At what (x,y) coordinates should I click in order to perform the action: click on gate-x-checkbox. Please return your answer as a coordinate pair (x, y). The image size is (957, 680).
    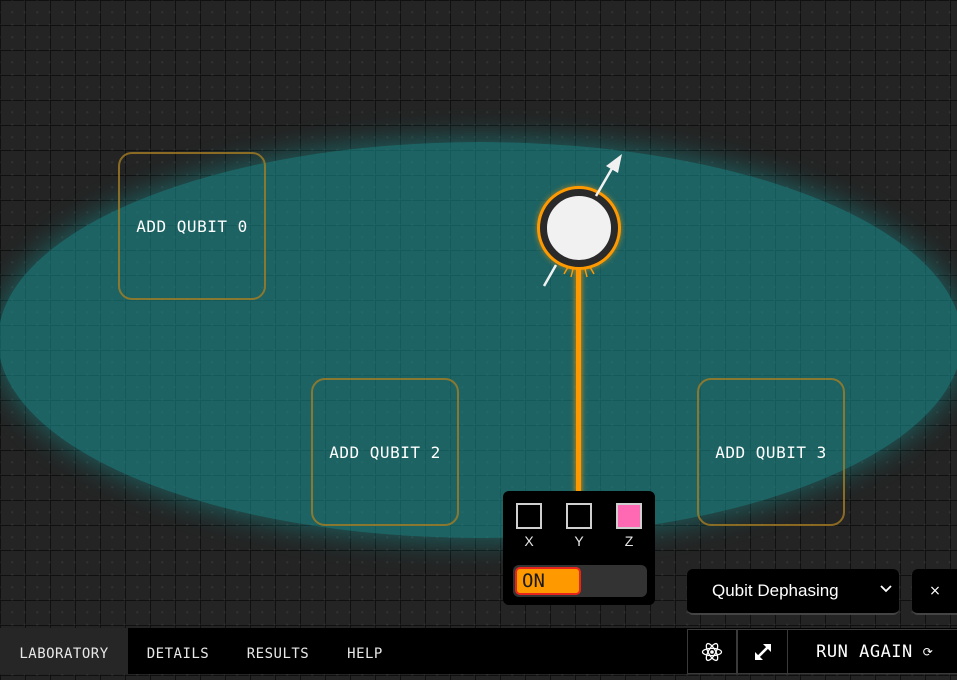
    Looking at the image, I should click on (529, 516).